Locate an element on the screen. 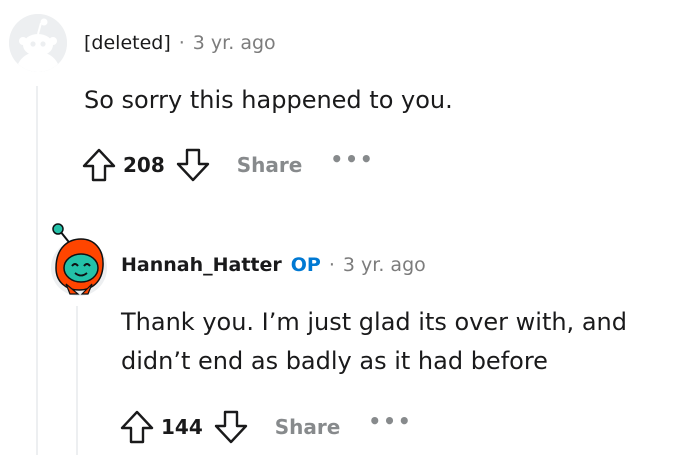 This screenshot has height=455, width=681. vote-score: 208 is located at coordinates (144, 165).